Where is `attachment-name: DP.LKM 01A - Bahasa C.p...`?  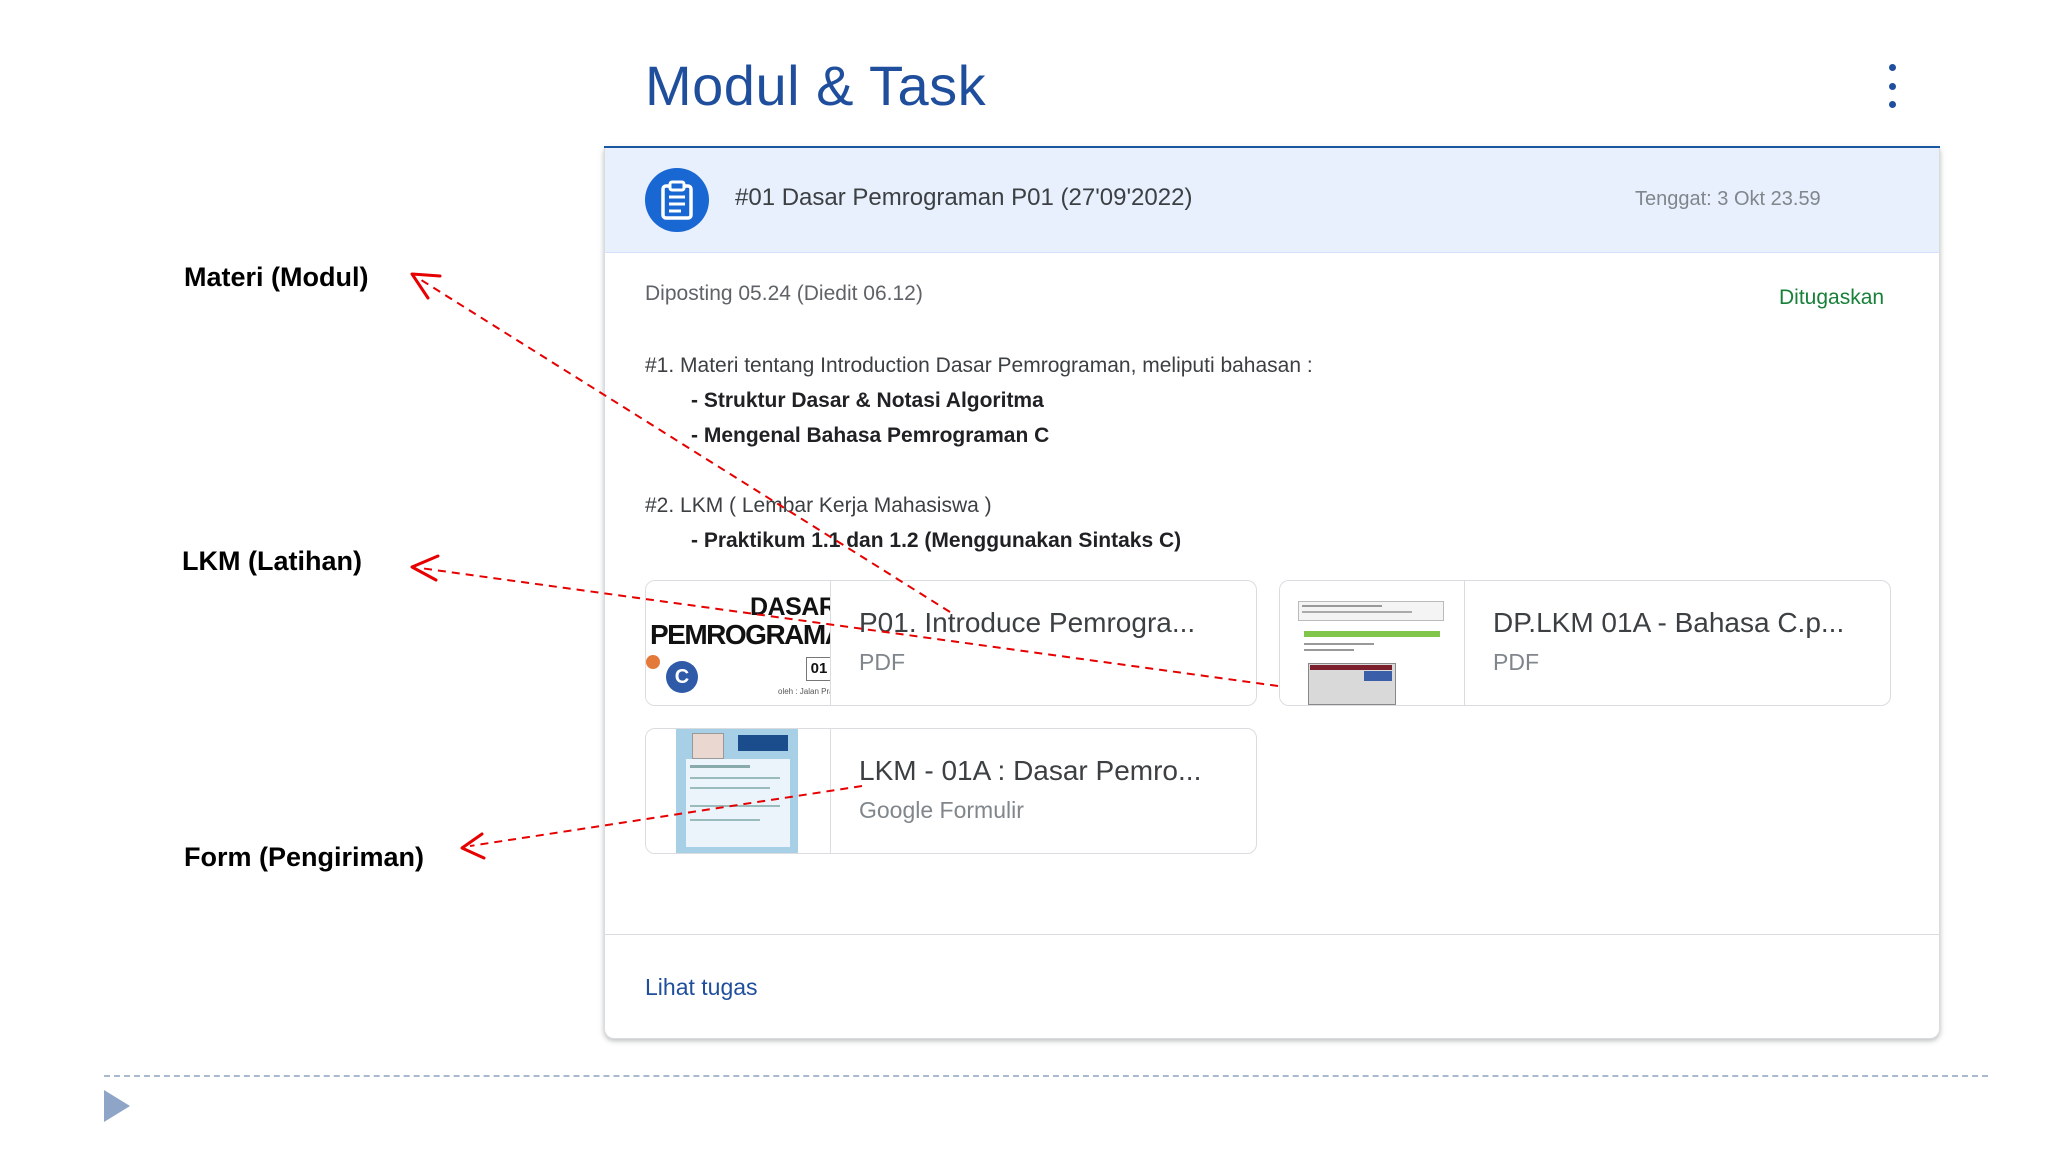 attachment-name: DP.LKM 01A - Bahasa C.p... is located at coordinates (1668, 623).